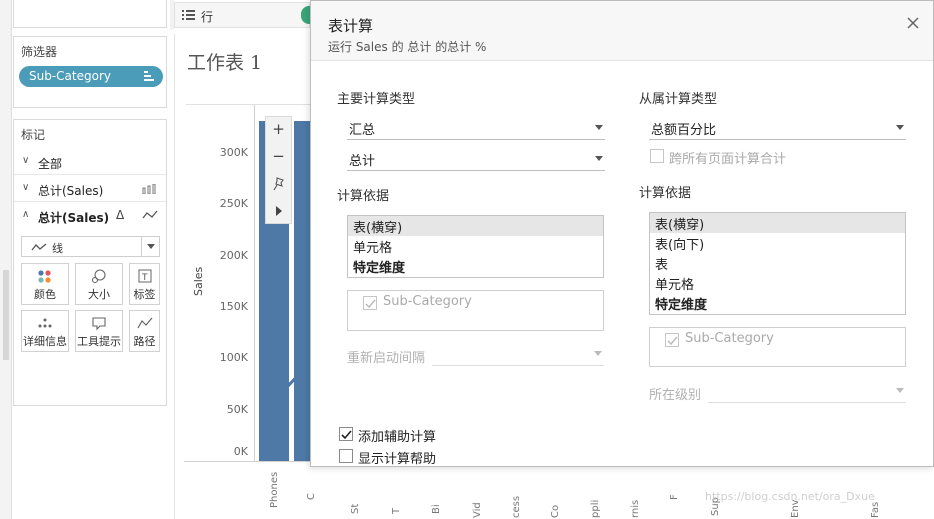 This screenshot has width=934, height=519. I want to click on secondary-type-select: 总额百分比, so click(777, 128).